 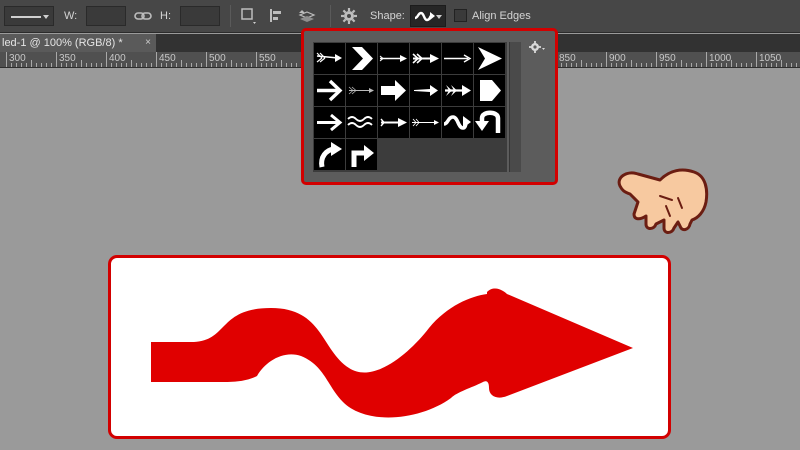 I want to click on stroke-type-dropdown, so click(x=29, y=16).